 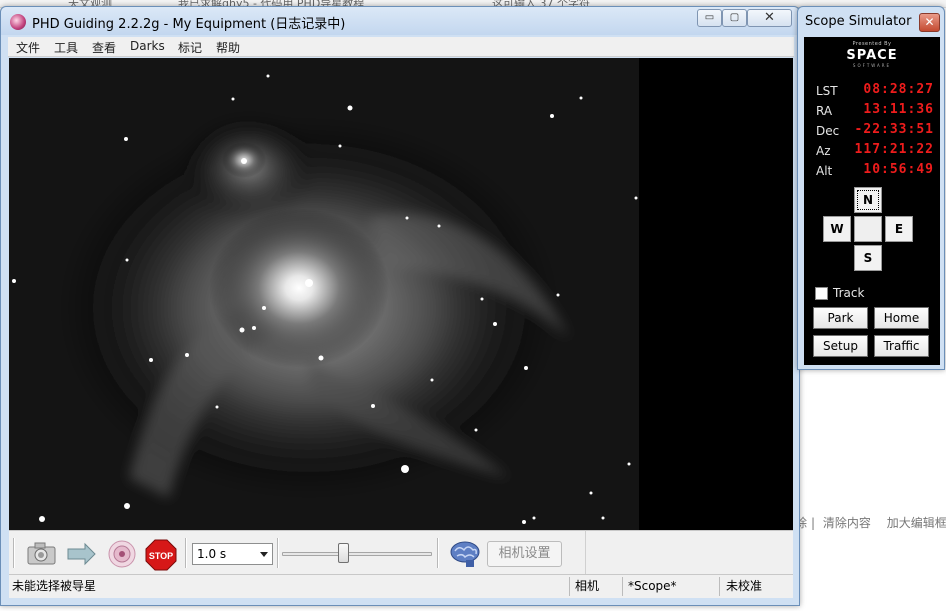 I want to click on coord-value: 10:56:49, so click(x=898, y=169).